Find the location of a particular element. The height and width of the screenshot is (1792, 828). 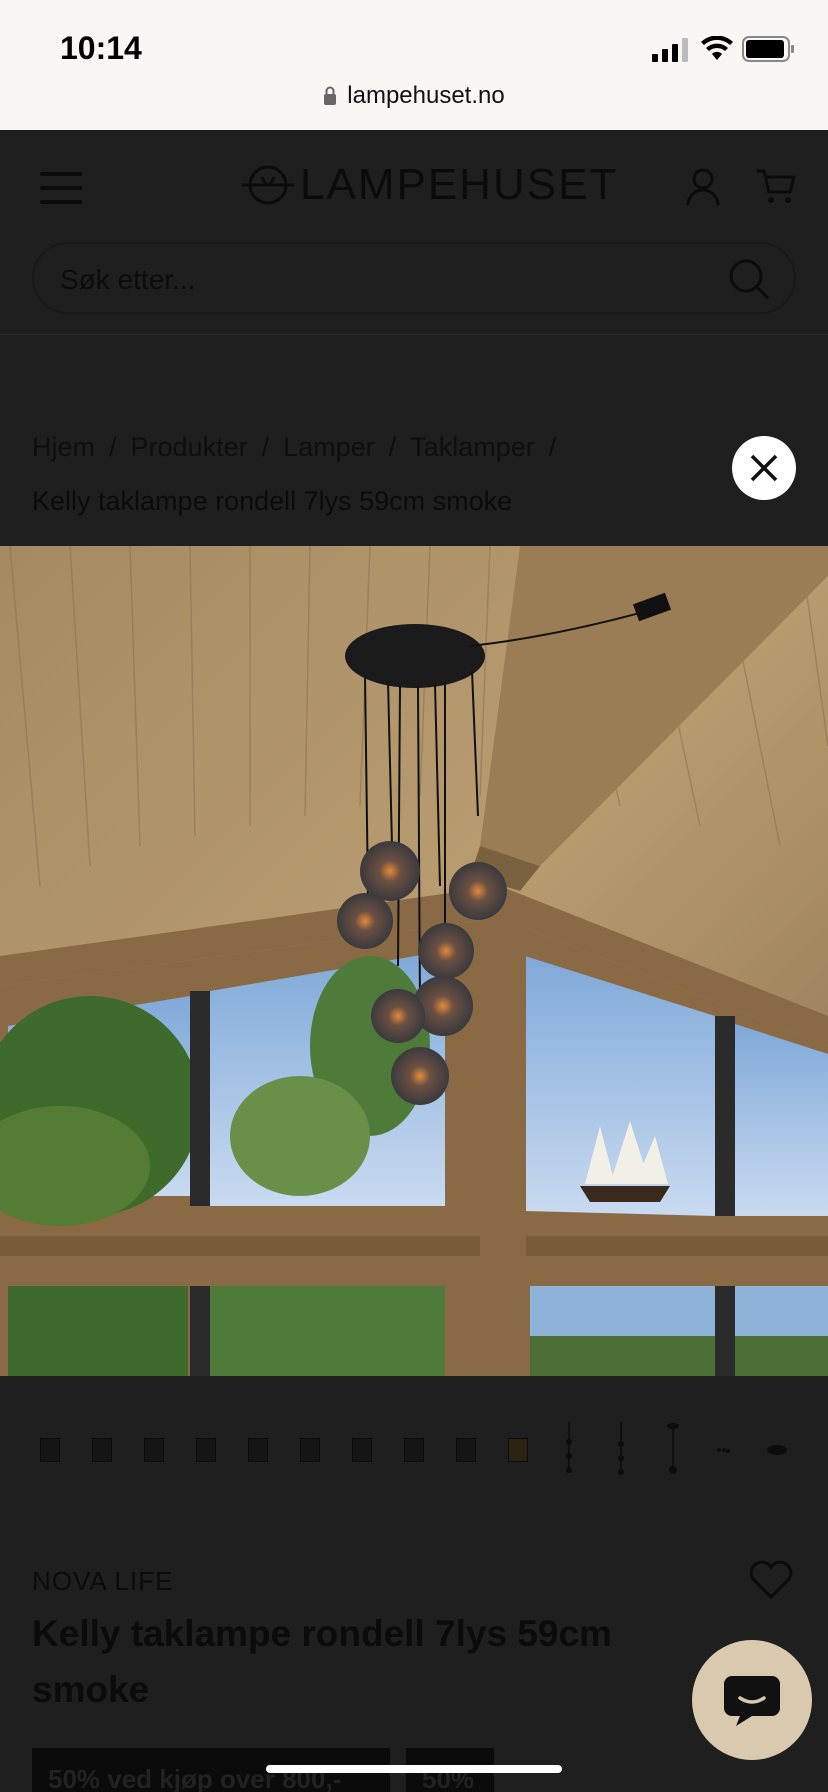

chat-button is located at coordinates (752, 1700).